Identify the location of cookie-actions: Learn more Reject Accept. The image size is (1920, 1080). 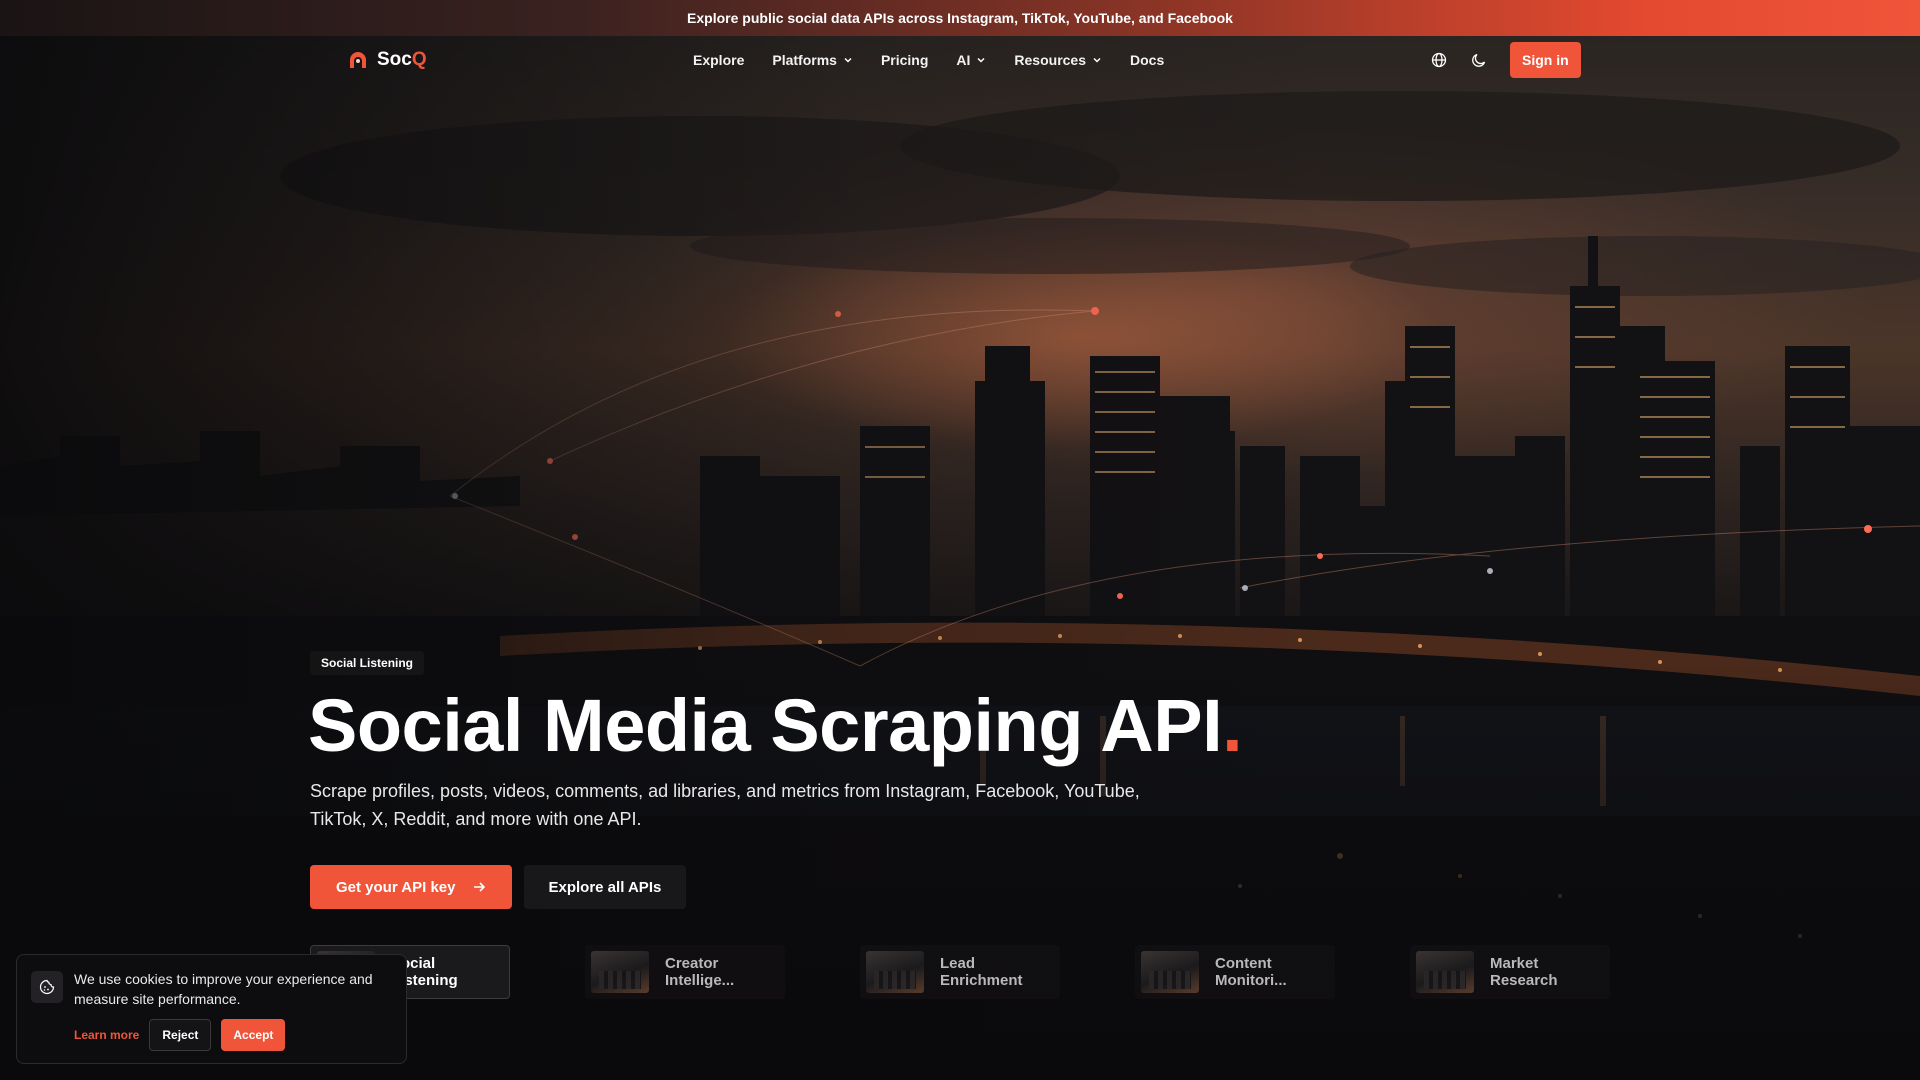
(180, 1035).